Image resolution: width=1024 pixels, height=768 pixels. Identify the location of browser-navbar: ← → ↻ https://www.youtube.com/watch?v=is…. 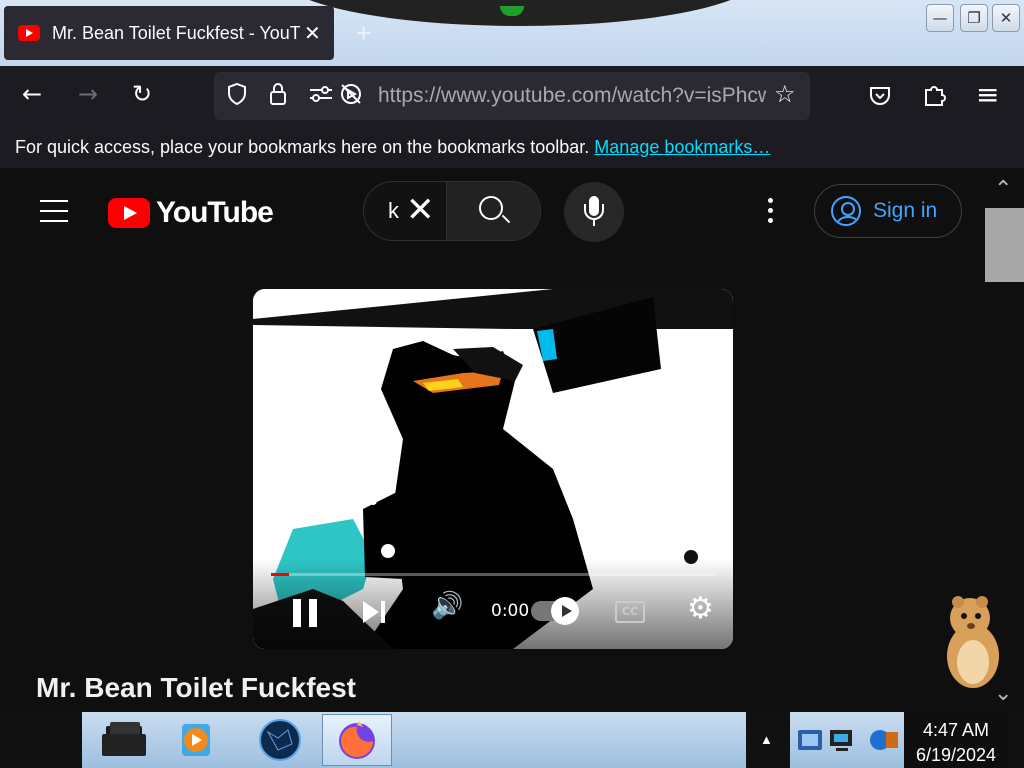
(512, 97).